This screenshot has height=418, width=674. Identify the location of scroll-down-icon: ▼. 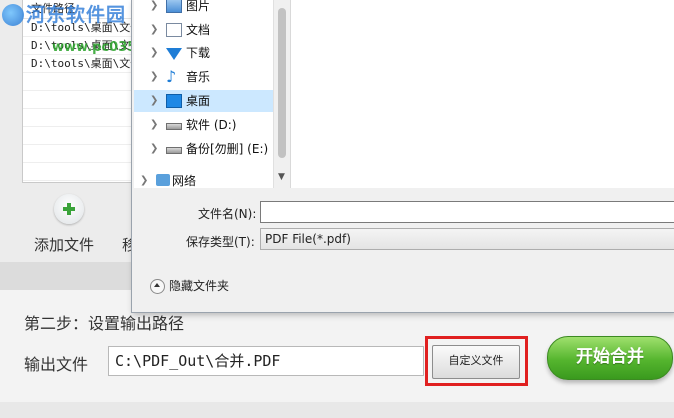
(281, 177).